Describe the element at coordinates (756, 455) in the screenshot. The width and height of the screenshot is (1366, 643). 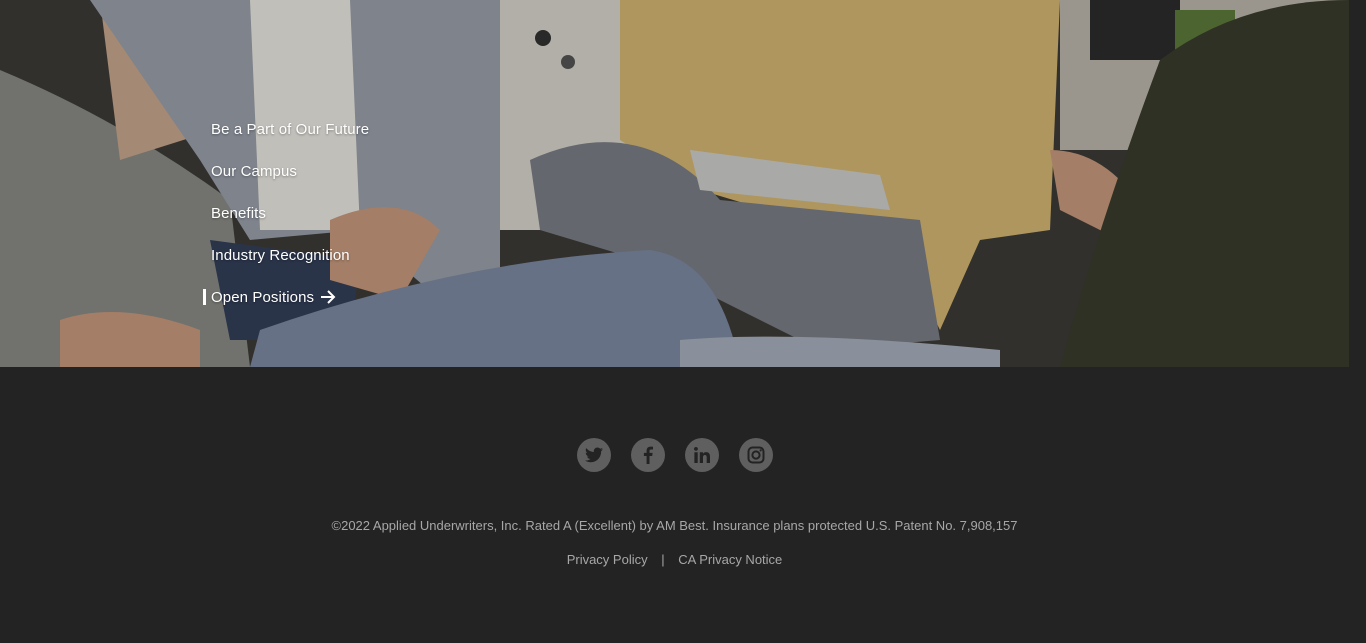
I see `instagram-icon` at that location.